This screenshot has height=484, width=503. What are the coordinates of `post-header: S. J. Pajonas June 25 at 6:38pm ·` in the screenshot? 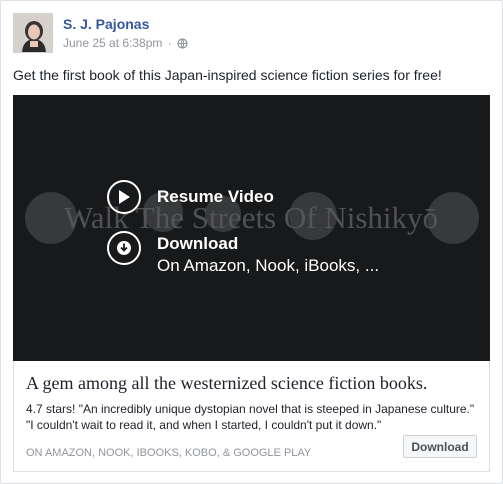 It's located at (248, 34).